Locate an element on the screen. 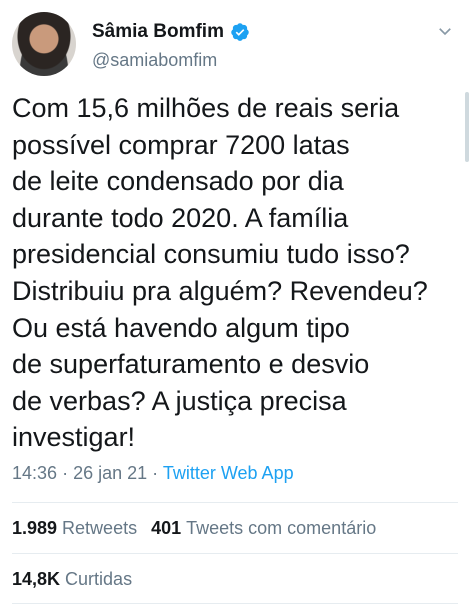  quotes-stat: 401 Tweets com comentário is located at coordinates (263, 528).